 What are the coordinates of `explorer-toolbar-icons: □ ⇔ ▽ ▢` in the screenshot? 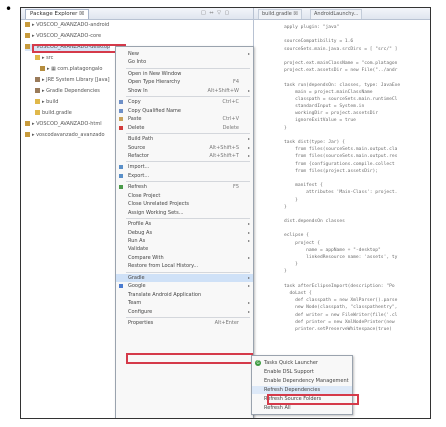 It's located at (215, 13).